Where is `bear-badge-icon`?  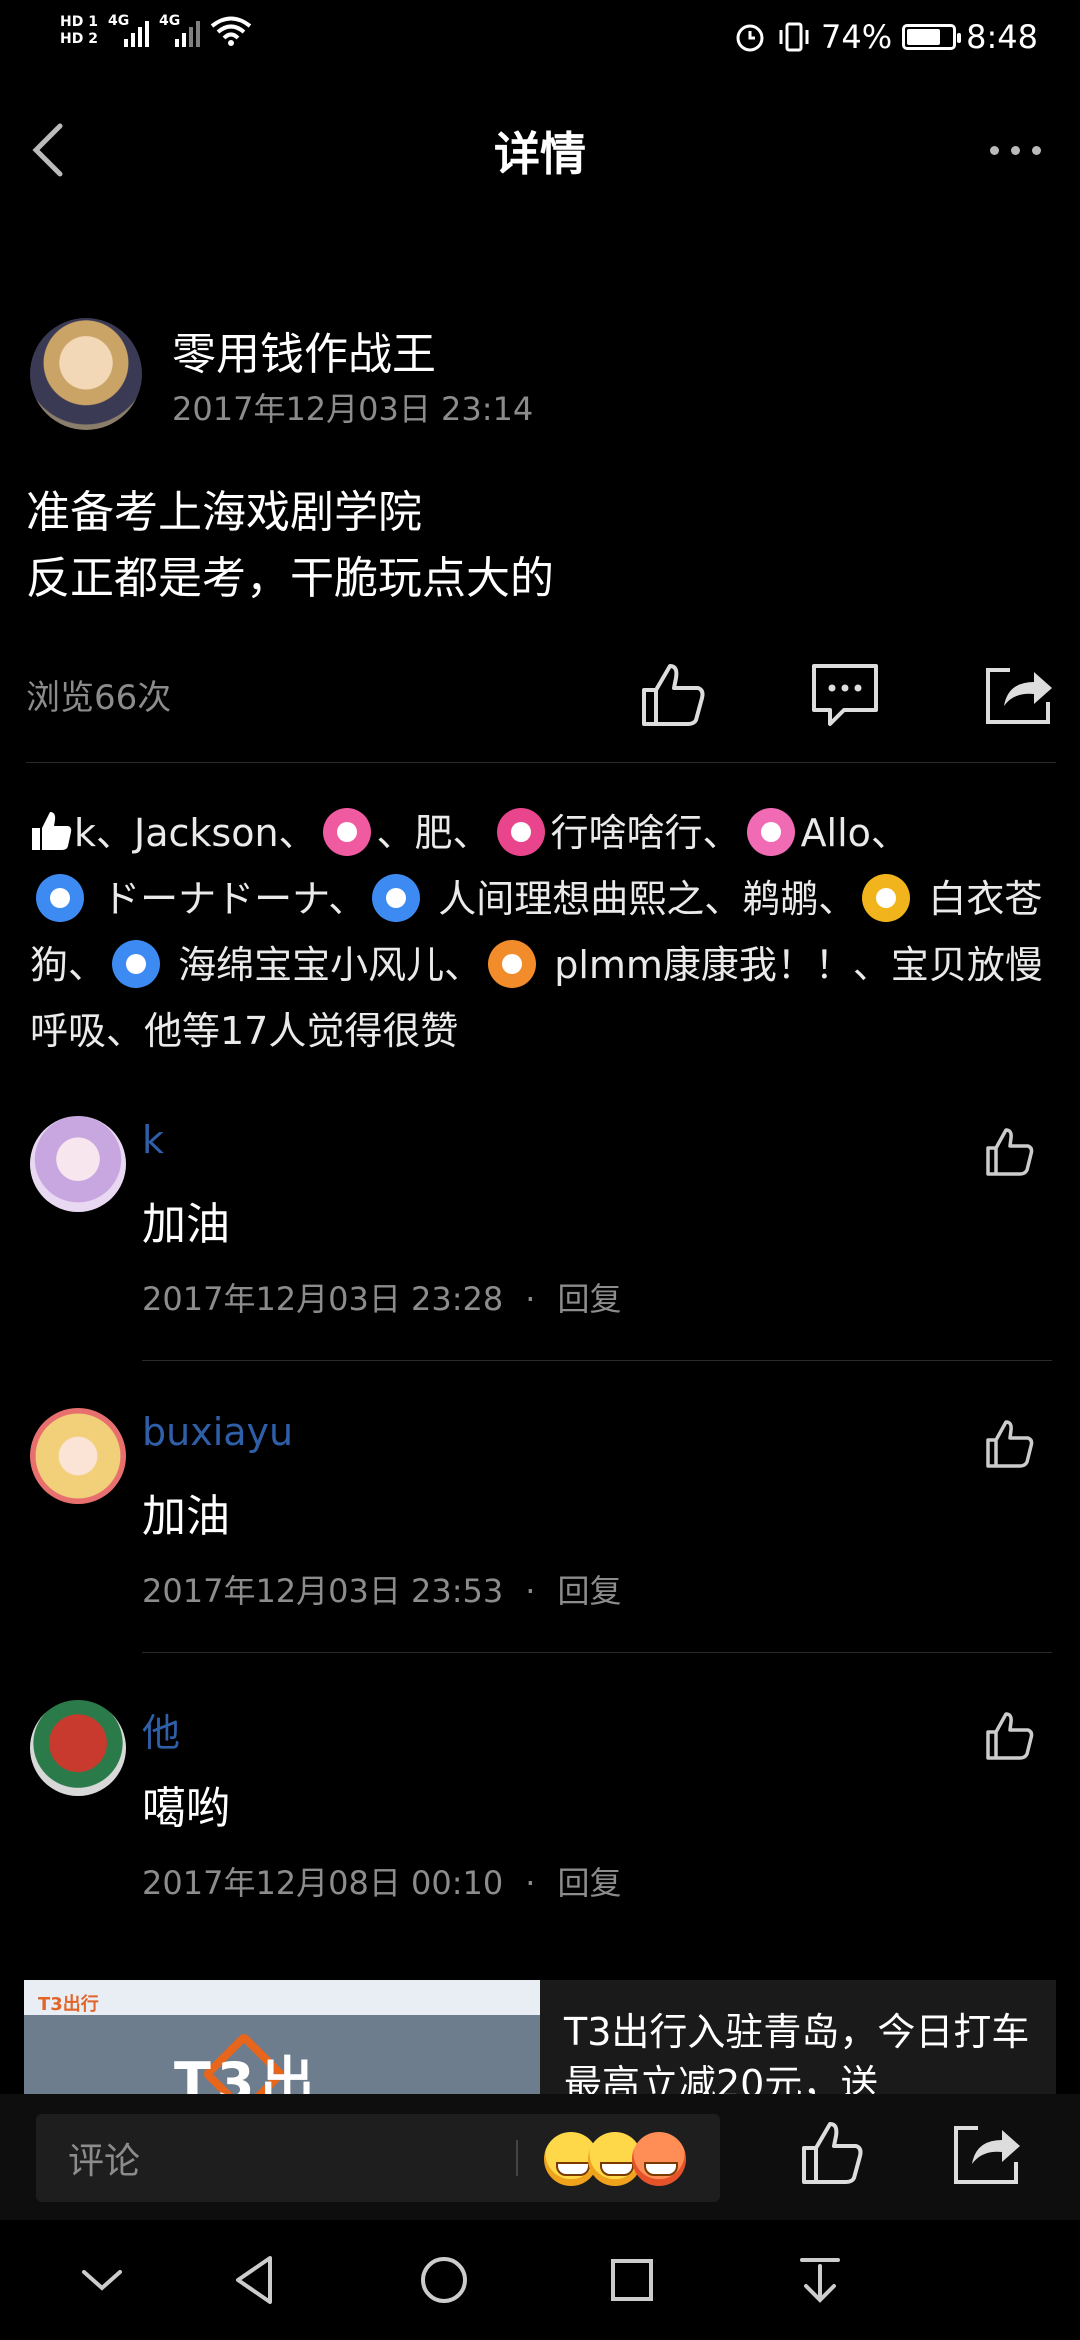
bear-badge-icon is located at coordinates (512, 964).